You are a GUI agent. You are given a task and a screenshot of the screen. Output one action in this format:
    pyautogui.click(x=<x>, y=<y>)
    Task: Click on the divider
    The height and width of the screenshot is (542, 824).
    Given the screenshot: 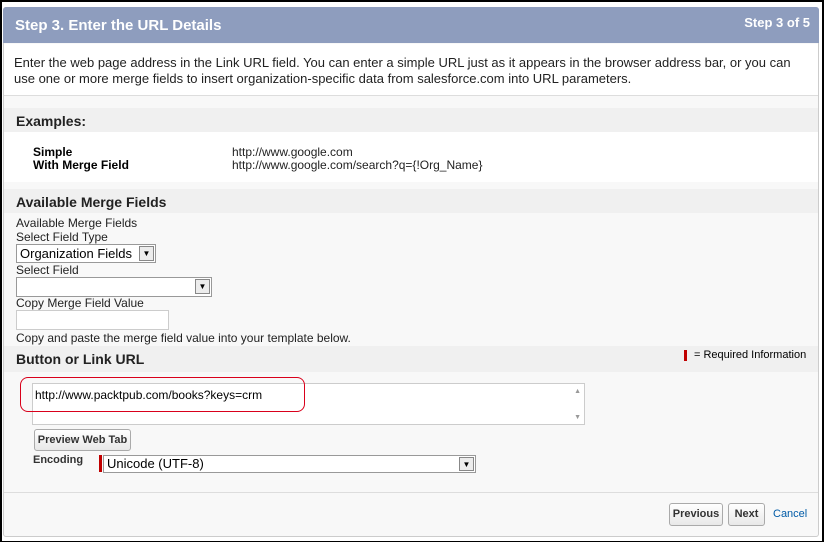 What is the action you would take?
    pyautogui.click(x=411, y=492)
    